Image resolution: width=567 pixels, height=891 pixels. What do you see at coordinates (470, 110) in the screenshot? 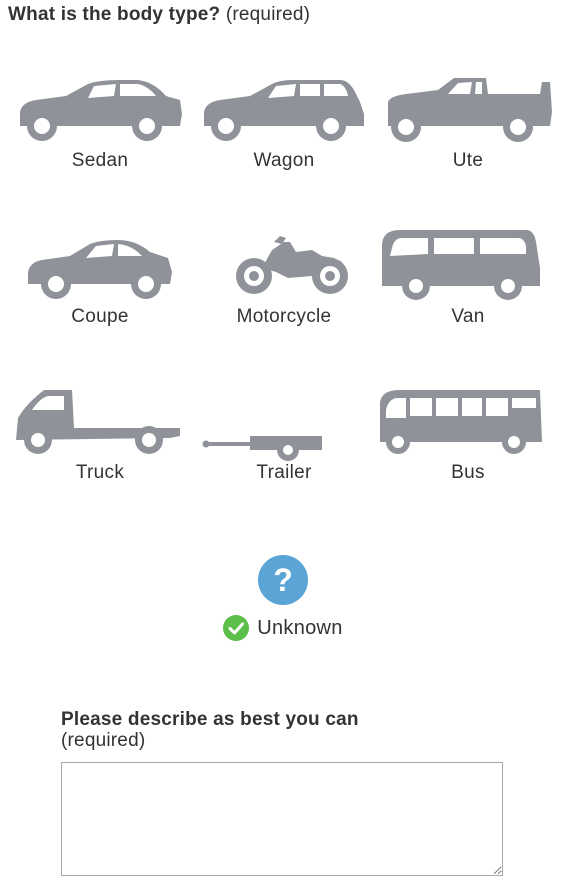
I see `ute-icon` at bounding box center [470, 110].